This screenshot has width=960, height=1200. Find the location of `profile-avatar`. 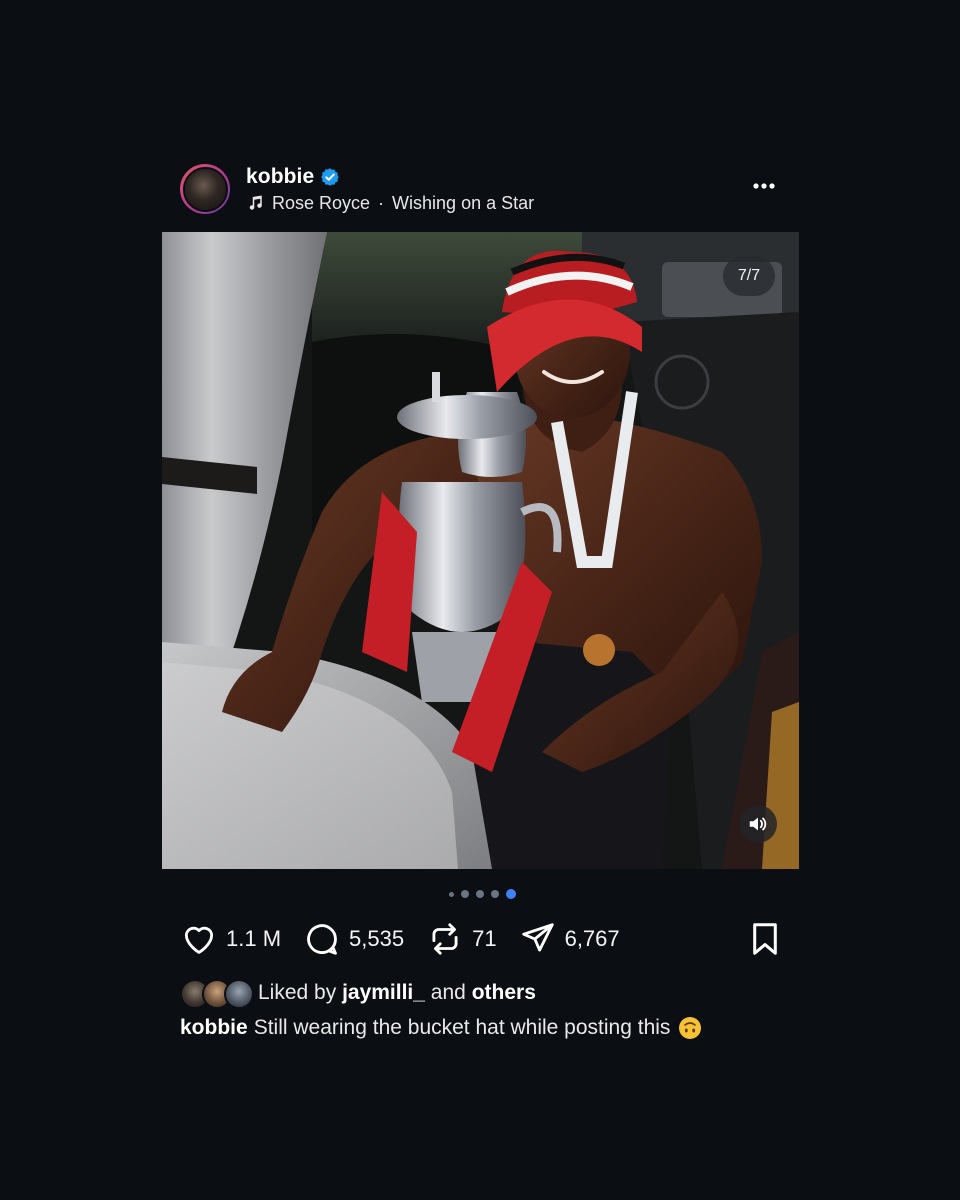

profile-avatar is located at coordinates (205, 189).